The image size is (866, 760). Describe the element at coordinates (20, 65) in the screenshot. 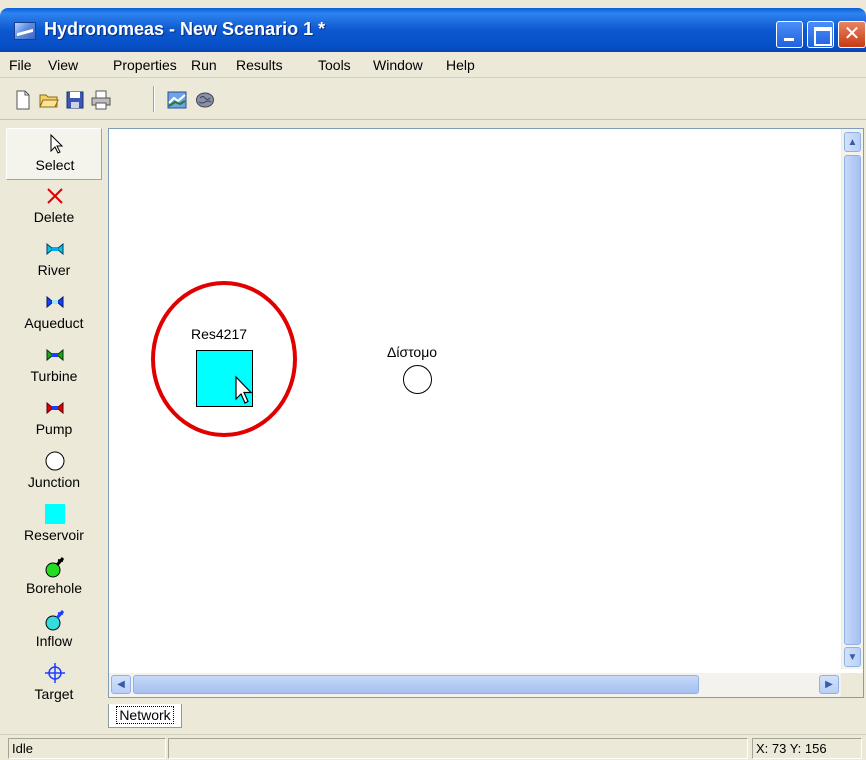

I see `menu-file: File` at that location.